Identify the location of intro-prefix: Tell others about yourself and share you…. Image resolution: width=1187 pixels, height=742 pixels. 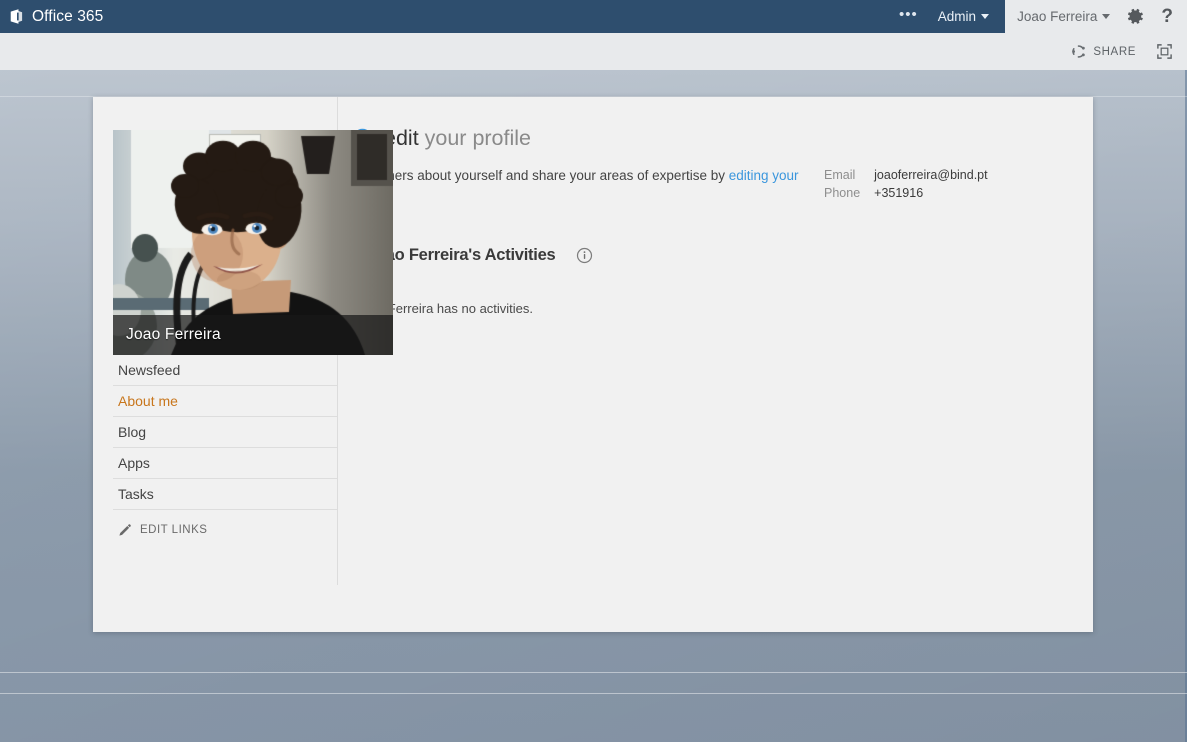
(540, 175).